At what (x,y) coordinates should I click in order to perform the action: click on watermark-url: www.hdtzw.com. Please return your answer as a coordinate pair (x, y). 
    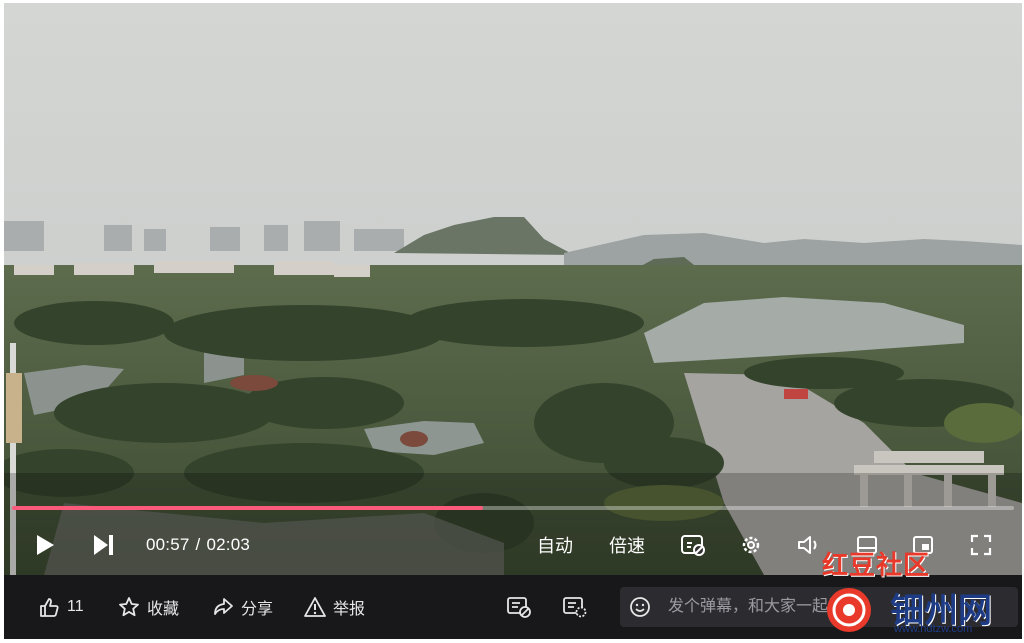
    Looking at the image, I should click on (933, 629).